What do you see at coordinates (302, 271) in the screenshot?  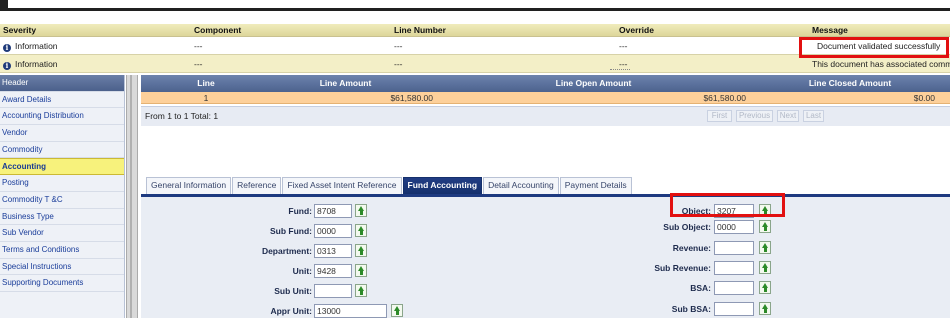 I see `unit-label: Unit:` at bounding box center [302, 271].